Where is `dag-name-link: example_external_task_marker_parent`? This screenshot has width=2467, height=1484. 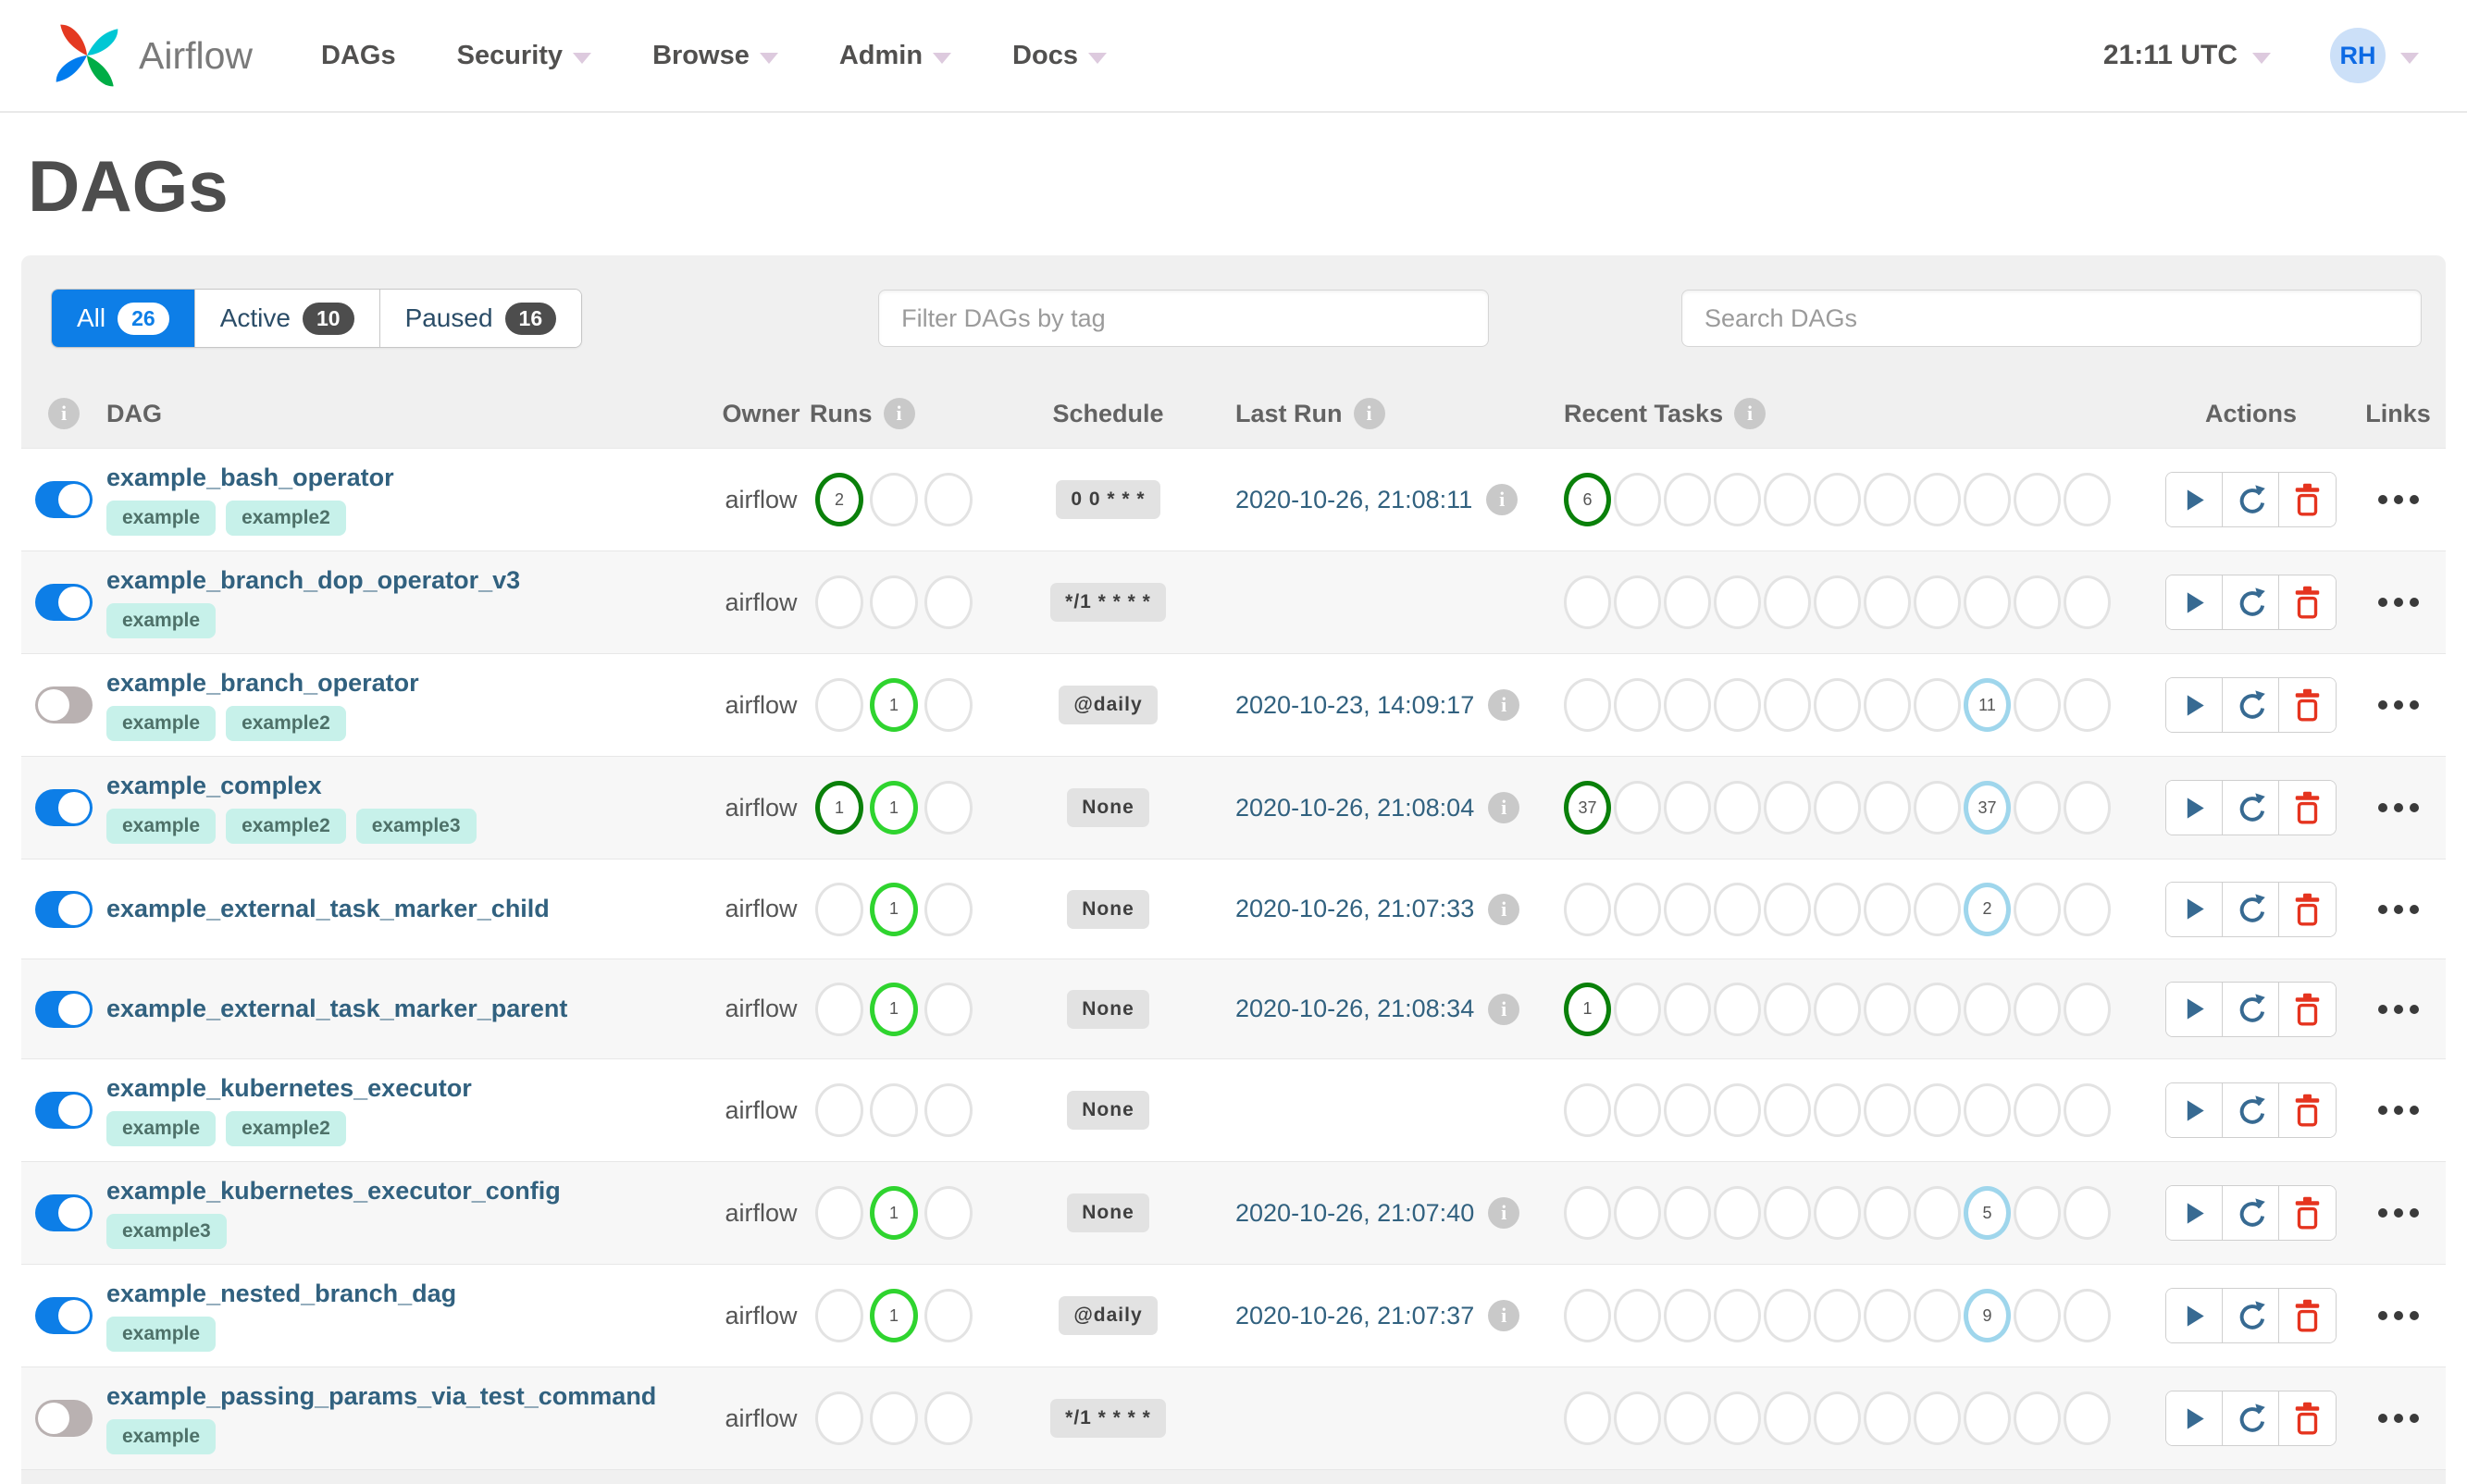 dag-name-link: example_external_task_marker_parent is located at coordinates (409, 1009).